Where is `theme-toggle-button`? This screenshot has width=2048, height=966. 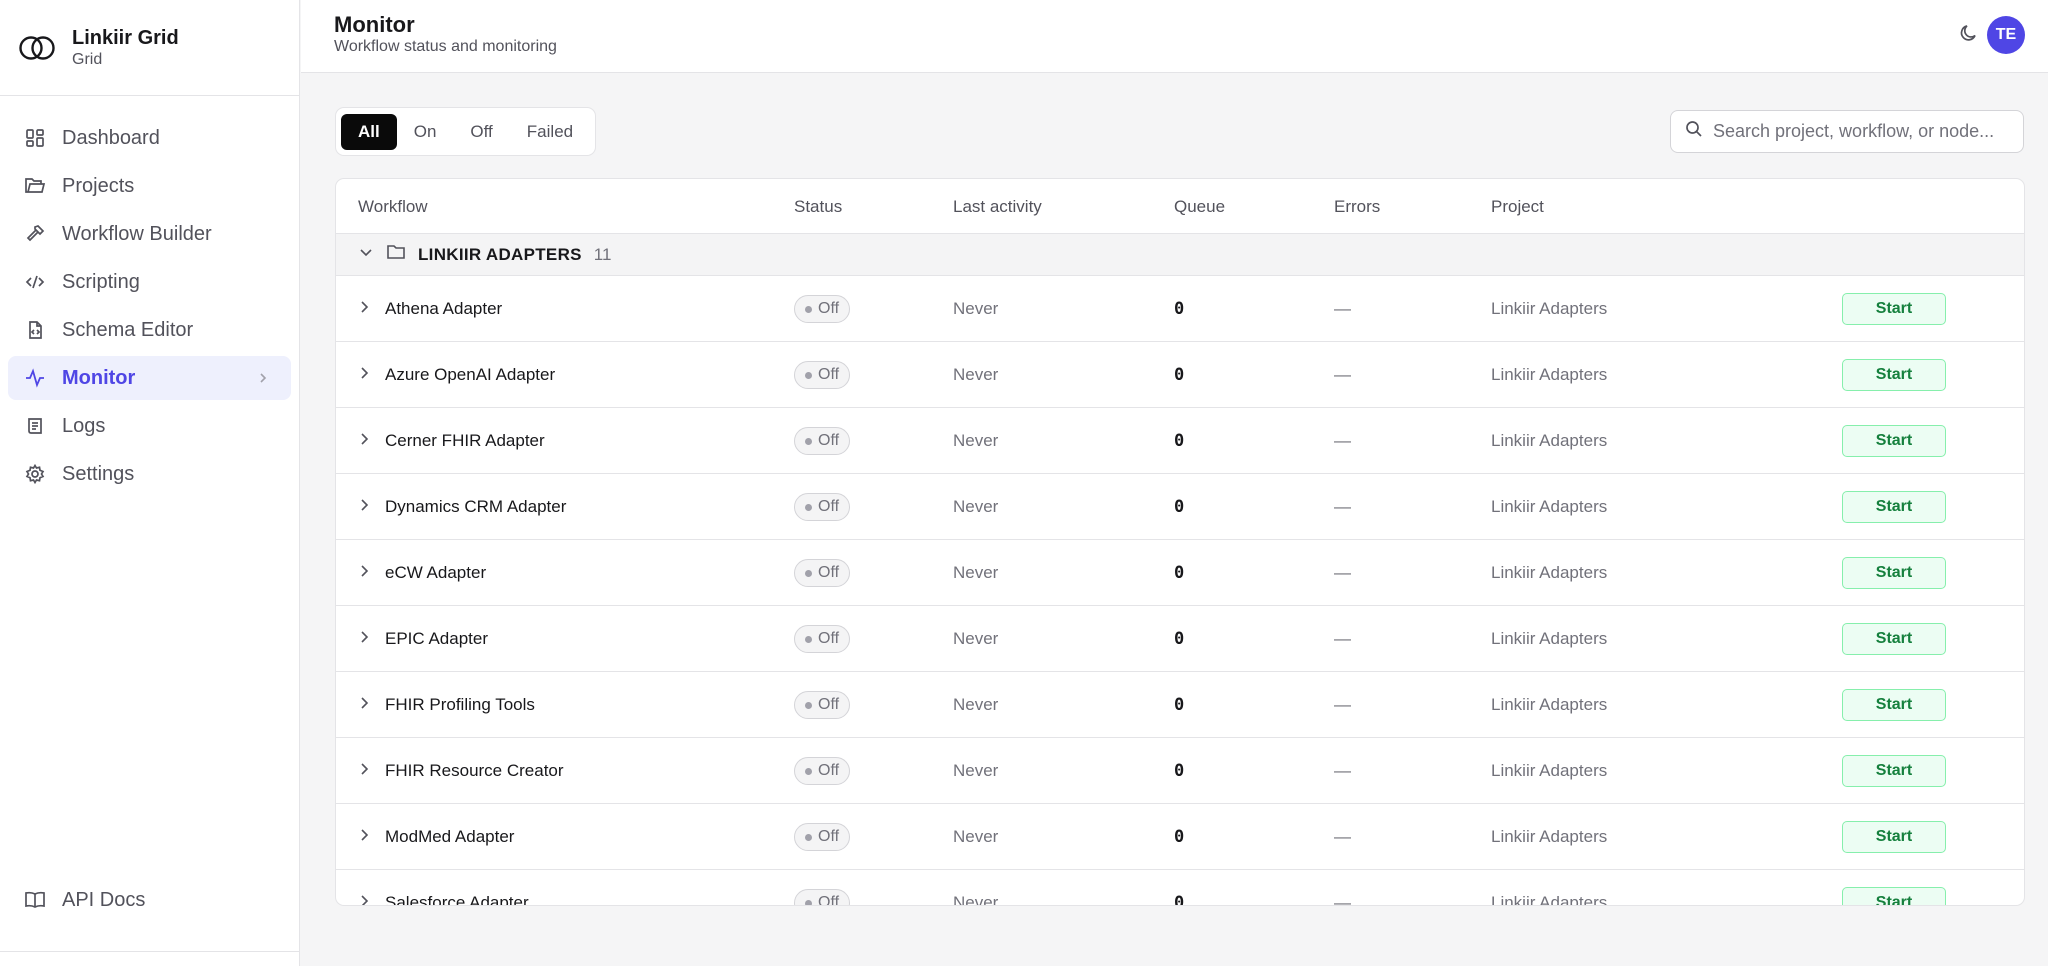 theme-toggle-button is located at coordinates (1969, 35).